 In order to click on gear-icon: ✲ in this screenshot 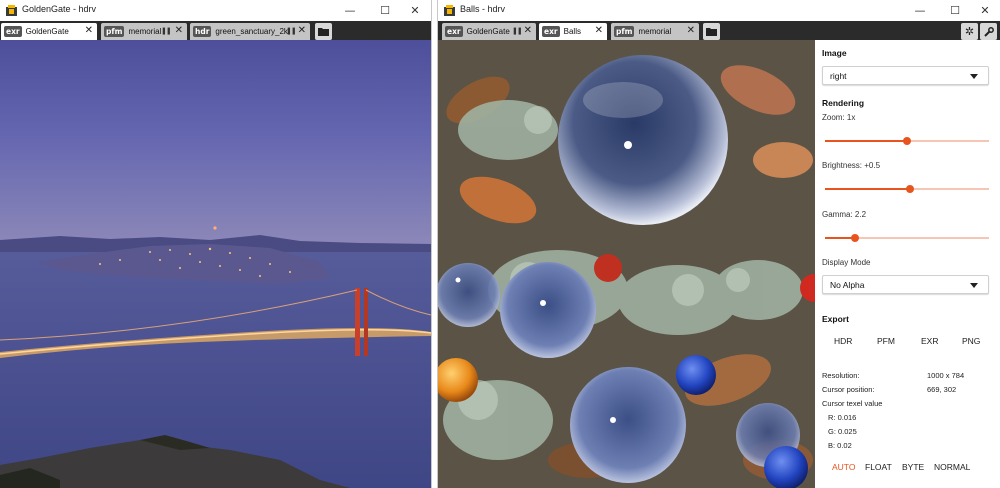, I will do `click(969, 31)`.